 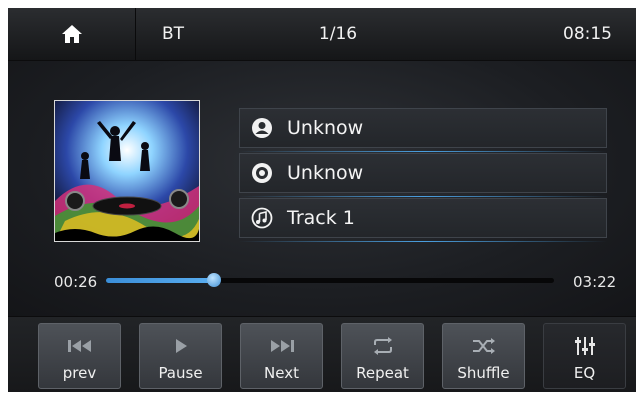 I want to click on progress-bar, so click(x=330, y=280).